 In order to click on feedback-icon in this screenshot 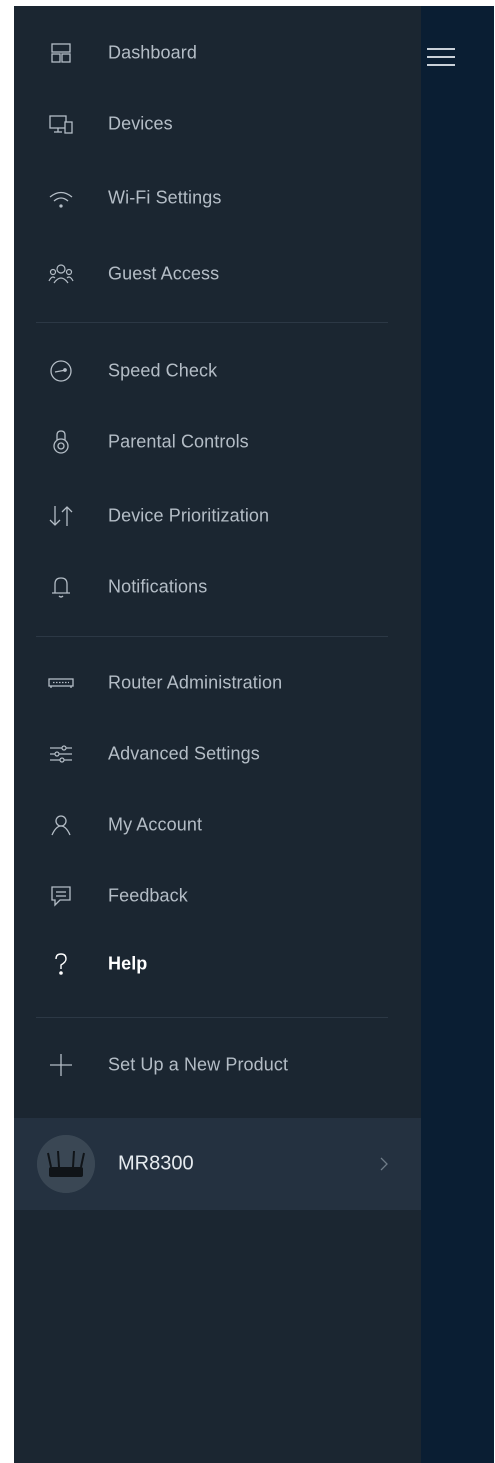, I will do `click(61, 896)`.